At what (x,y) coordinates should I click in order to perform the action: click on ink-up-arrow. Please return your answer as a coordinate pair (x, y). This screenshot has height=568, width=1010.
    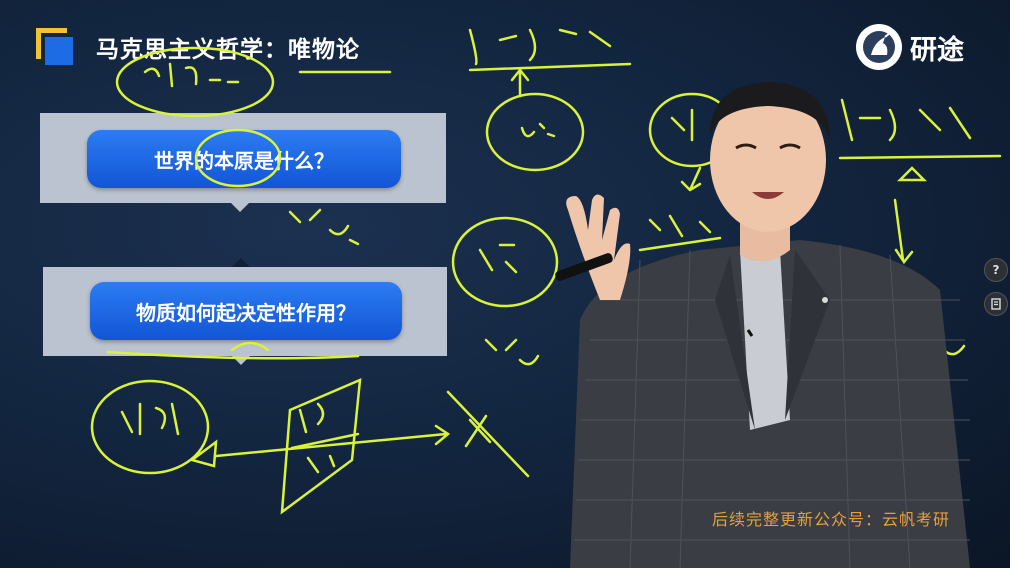
    Looking at the image, I should click on (520, 82).